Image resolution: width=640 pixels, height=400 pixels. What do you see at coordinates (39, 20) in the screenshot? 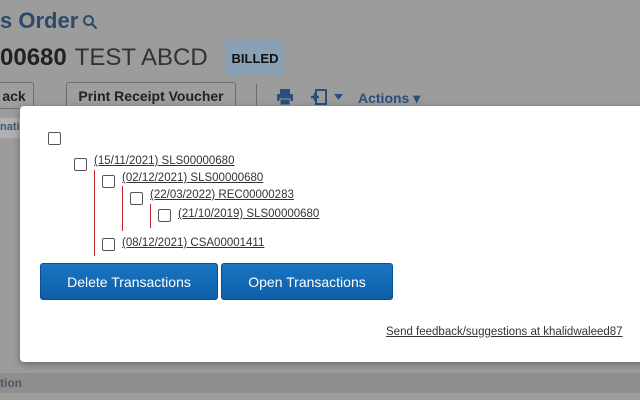
I see `page-title: s Order` at bounding box center [39, 20].